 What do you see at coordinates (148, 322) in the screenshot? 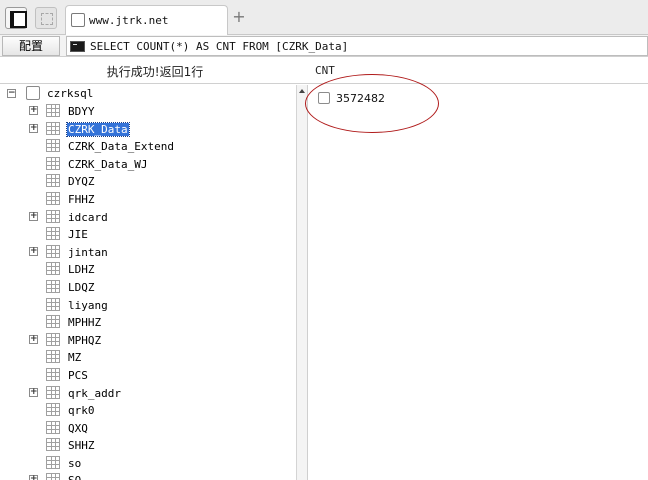
I see `tree-item: MPHHZ` at bounding box center [148, 322].